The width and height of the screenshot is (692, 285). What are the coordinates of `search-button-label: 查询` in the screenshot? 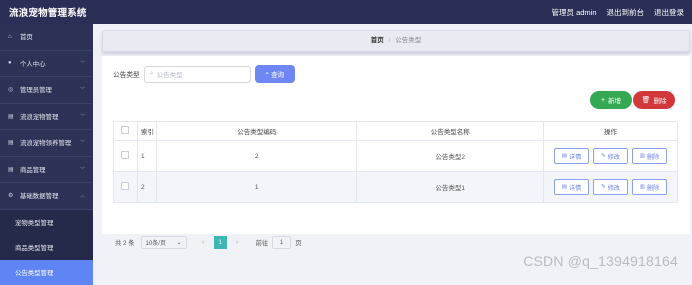 It's located at (277, 75).